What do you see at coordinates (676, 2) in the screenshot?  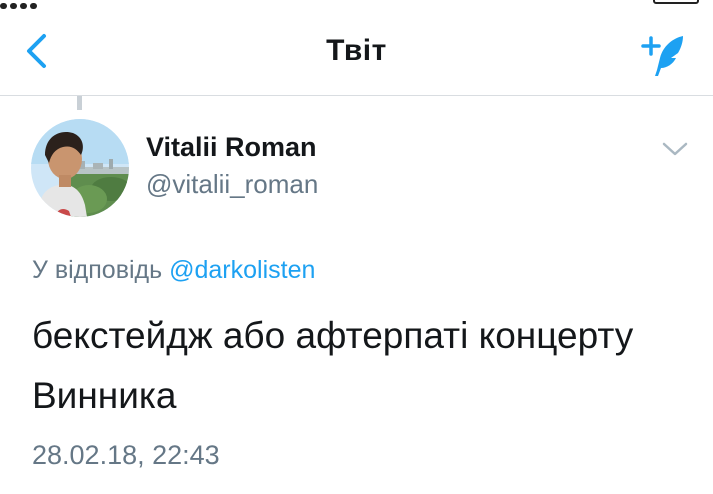 I see `battery-icon` at bounding box center [676, 2].